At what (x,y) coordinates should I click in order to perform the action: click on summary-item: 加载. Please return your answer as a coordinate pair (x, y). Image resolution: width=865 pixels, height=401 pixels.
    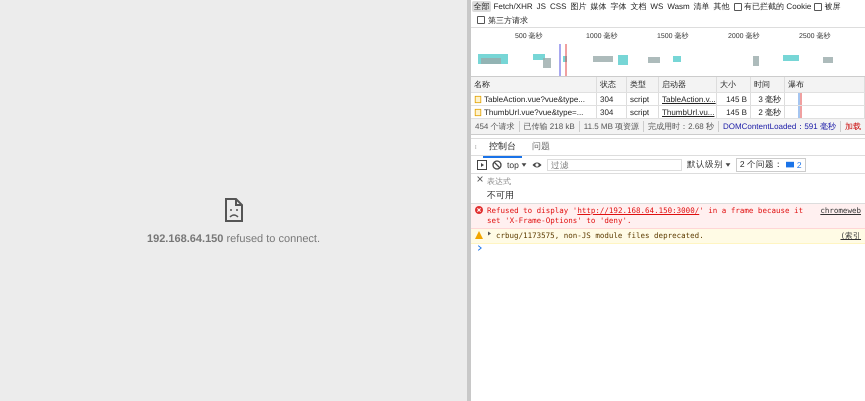
    Looking at the image, I should click on (852, 126).